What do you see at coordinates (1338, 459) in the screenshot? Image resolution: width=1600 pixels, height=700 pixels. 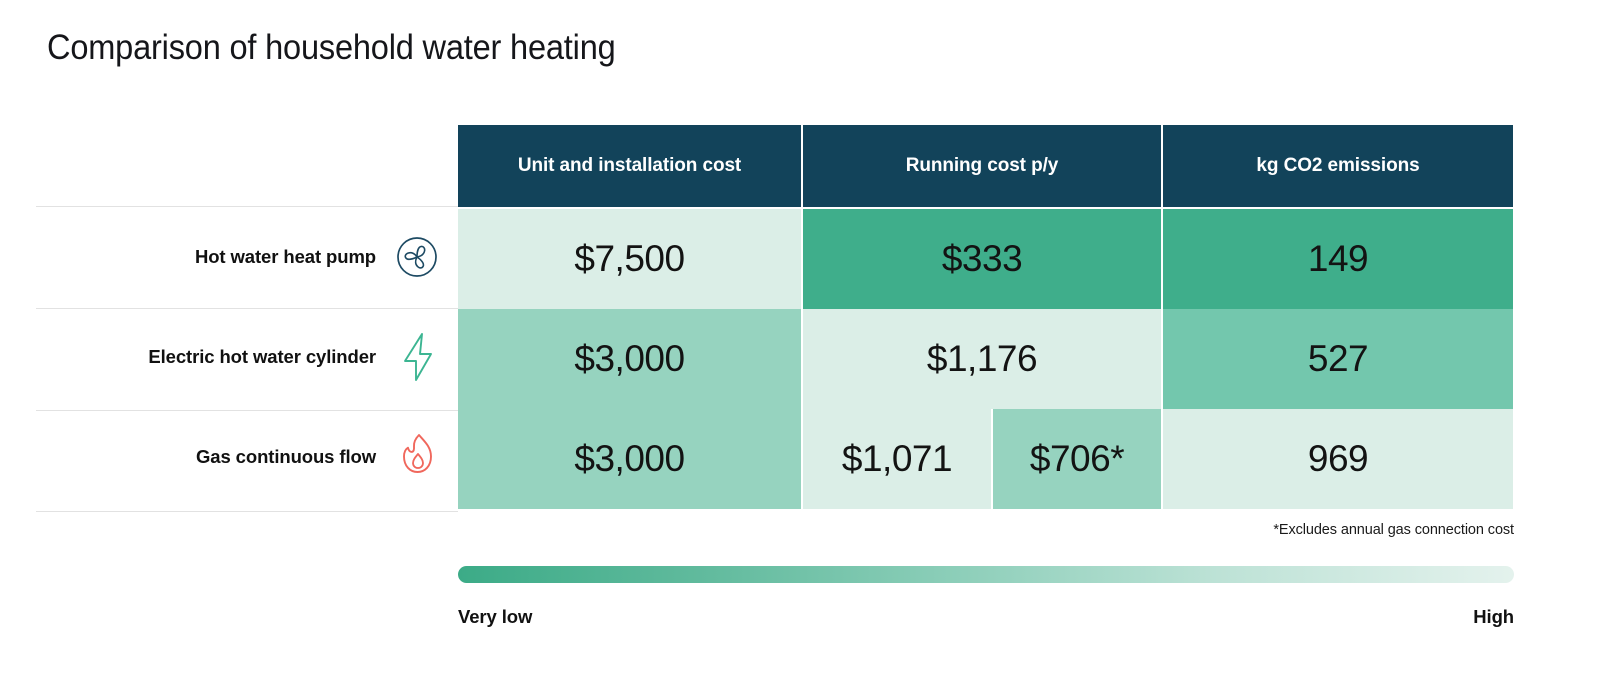 I see `cell-co2: 969` at bounding box center [1338, 459].